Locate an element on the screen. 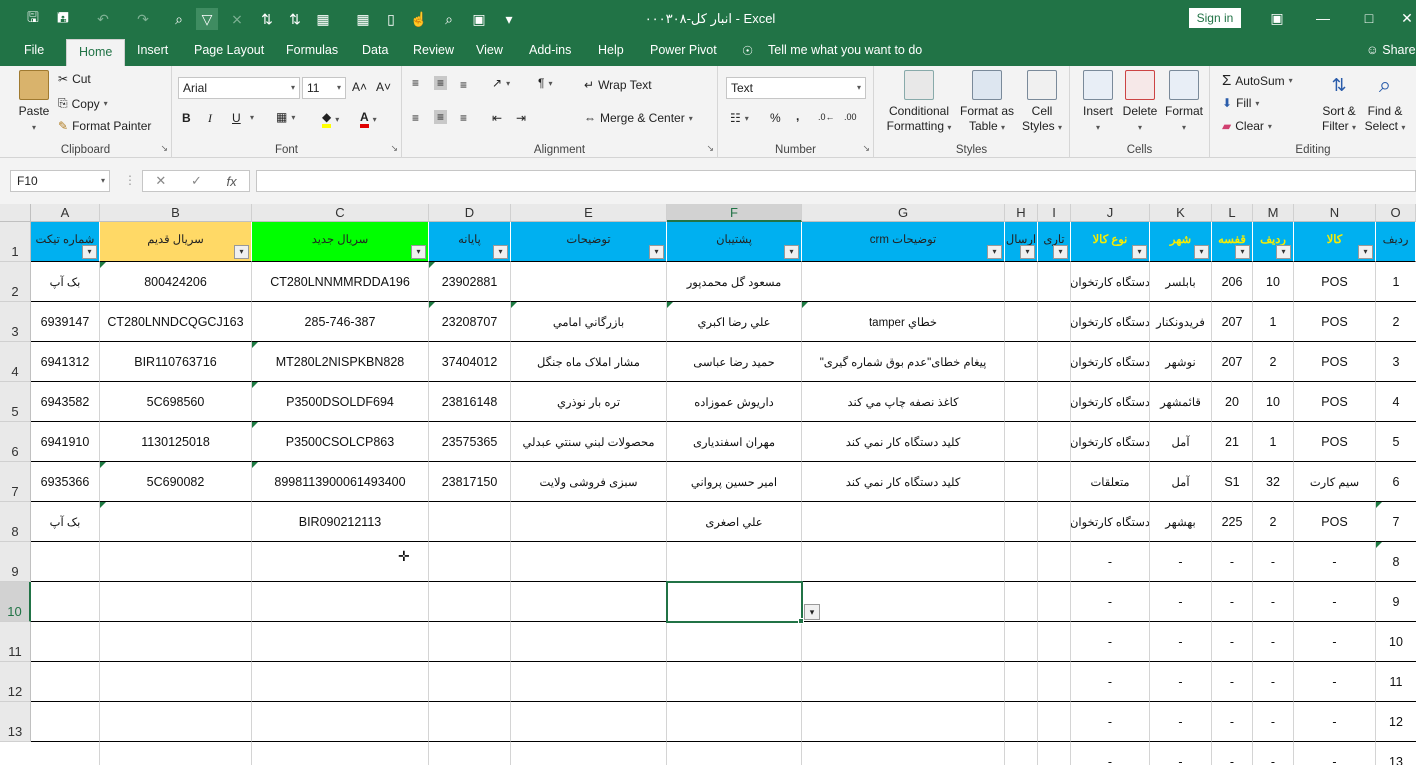  table-cell: P3500DSOLDF694 is located at coordinates (340, 402).